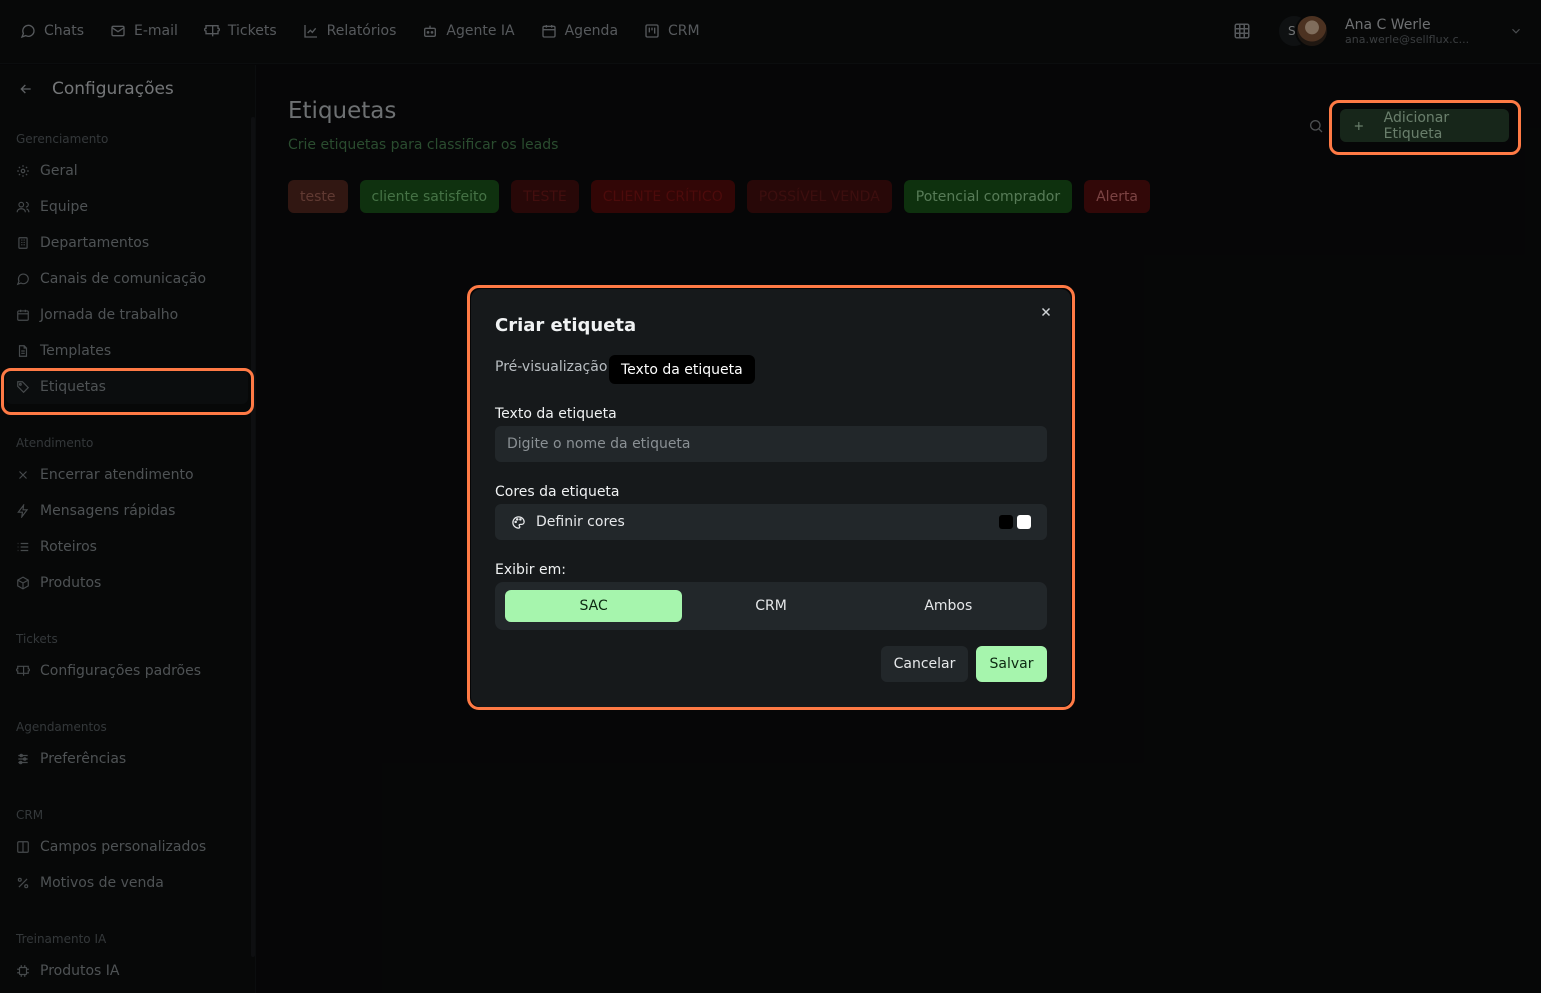 The width and height of the screenshot is (1541, 993). I want to click on preview-label: Pré-visualização, so click(551, 367).